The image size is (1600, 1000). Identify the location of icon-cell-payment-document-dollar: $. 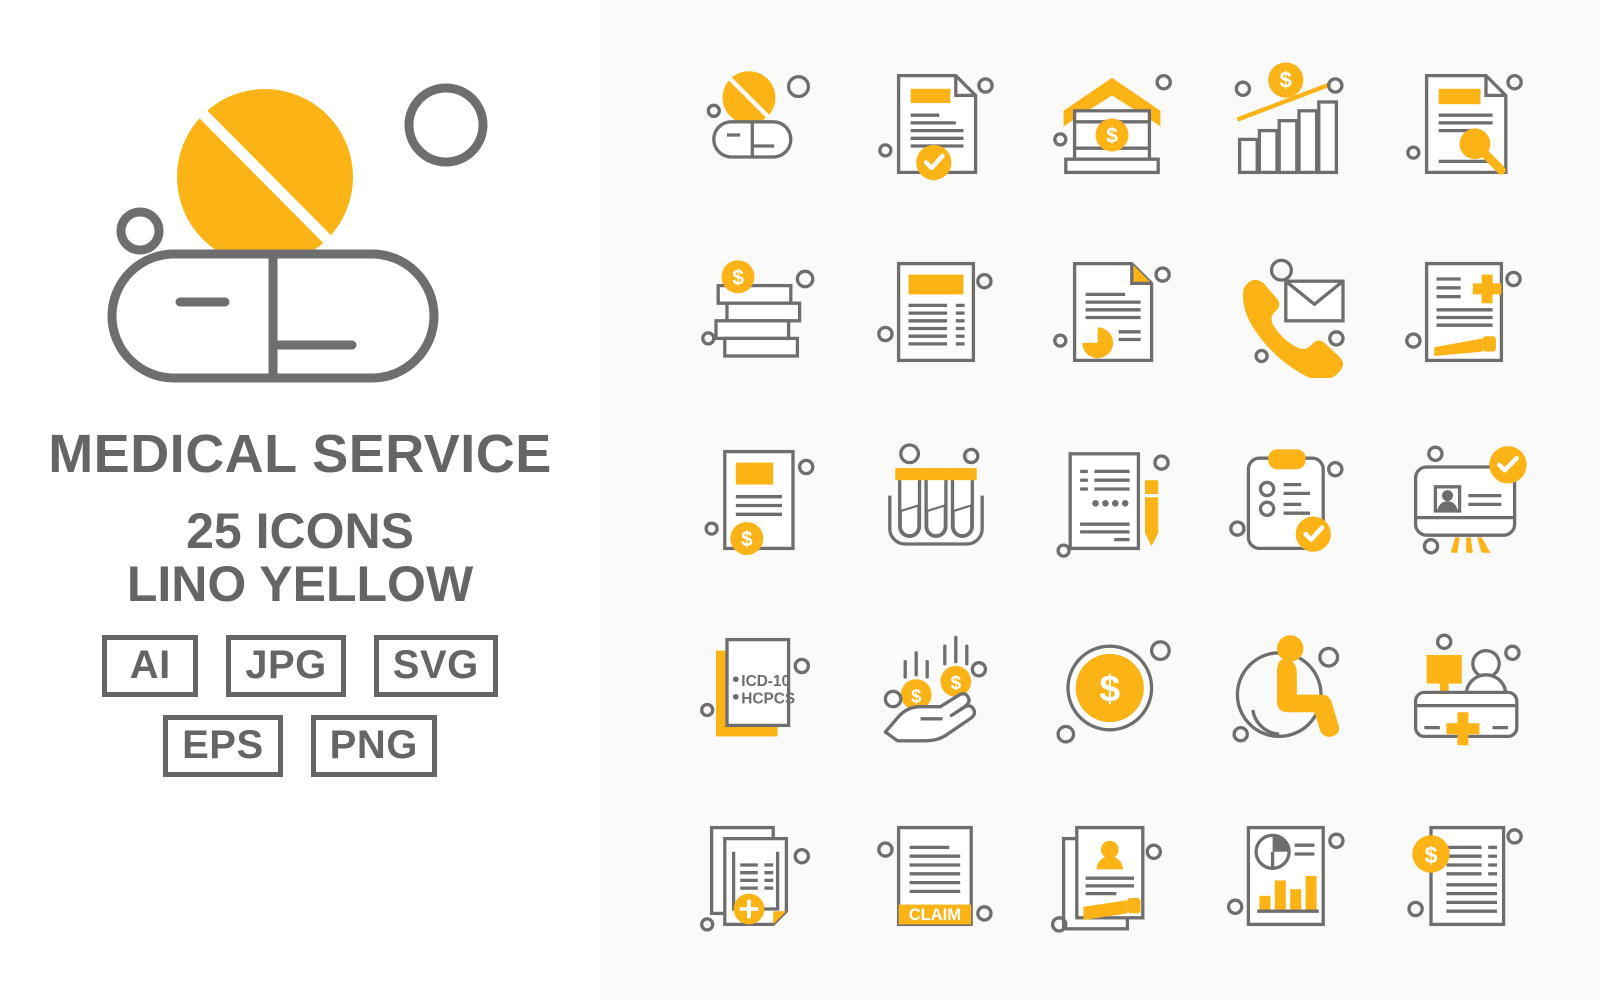
(760, 500).